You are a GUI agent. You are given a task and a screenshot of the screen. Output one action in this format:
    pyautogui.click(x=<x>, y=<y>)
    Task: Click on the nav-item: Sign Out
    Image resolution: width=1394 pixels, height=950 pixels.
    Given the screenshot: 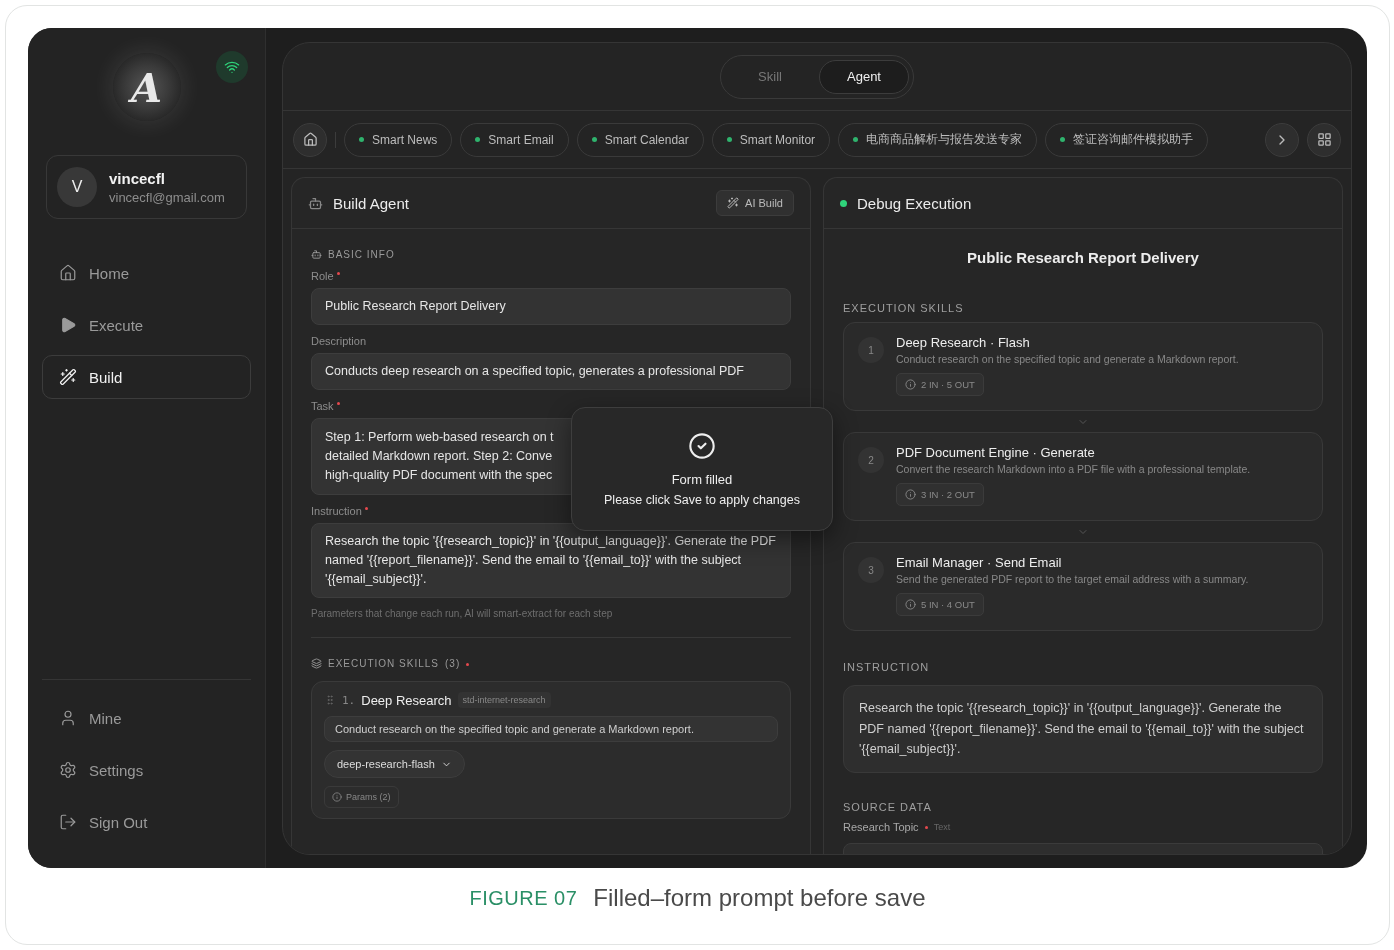 What is the action you would take?
    pyautogui.click(x=146, y=822)
    